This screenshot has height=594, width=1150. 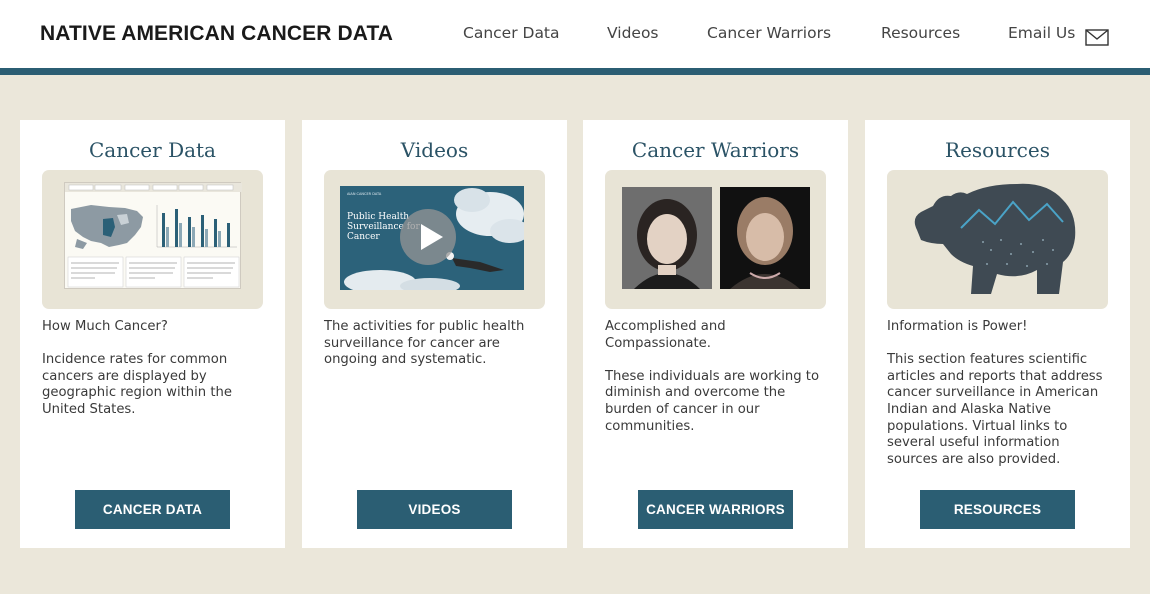 What do you see at coordinates (715, 150) in the screenshot?
I see `card-title: Cancer Warriors` at bounding box center [715, 150].